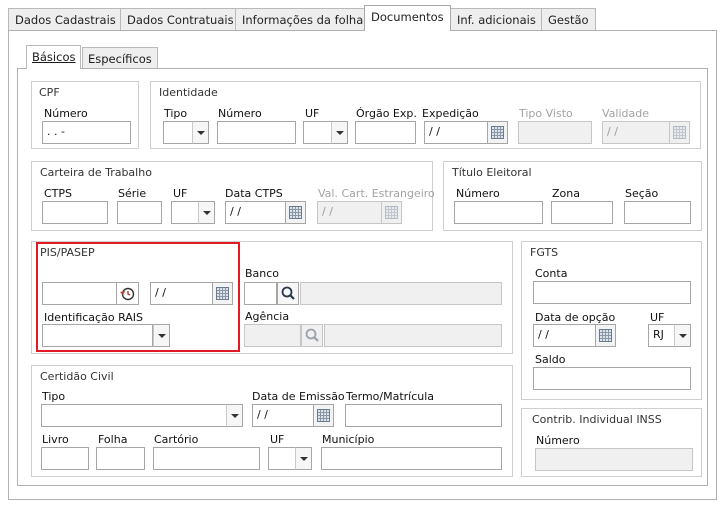 This screenshot has width=725, height=516. What do you see at coordinates (558, 440) in the screenshot?
I see `inss-numero-label: Número` at bounding box center [558, 440].